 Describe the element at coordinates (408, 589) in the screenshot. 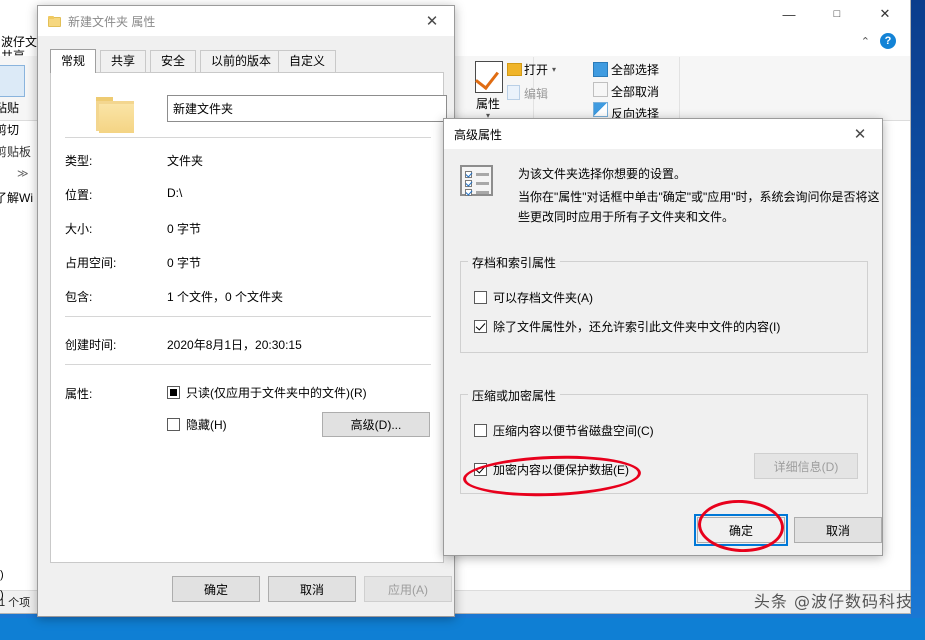

I see `properties-apply-button: 应用(A)` at that location.